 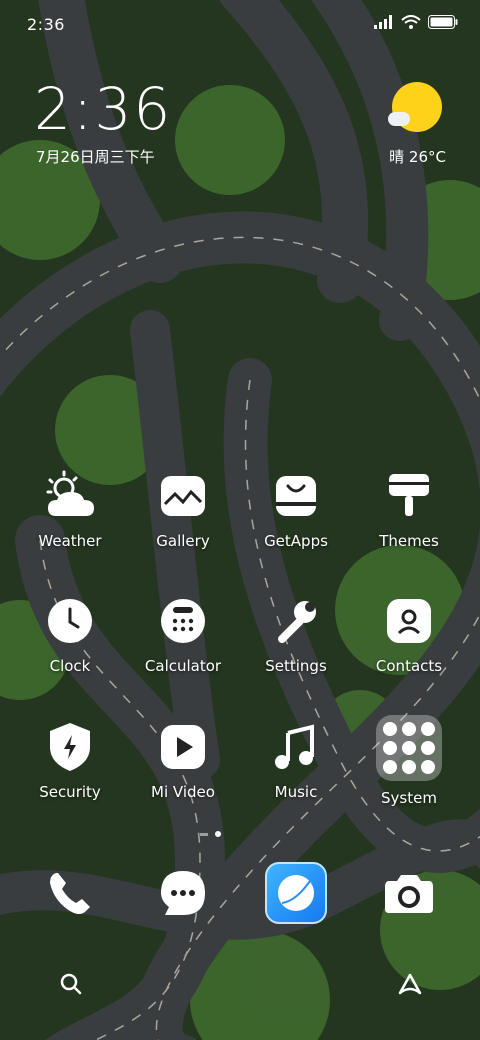 I want to click on weather-widget-text: 晴 26°C, so click(x=417, y=157).